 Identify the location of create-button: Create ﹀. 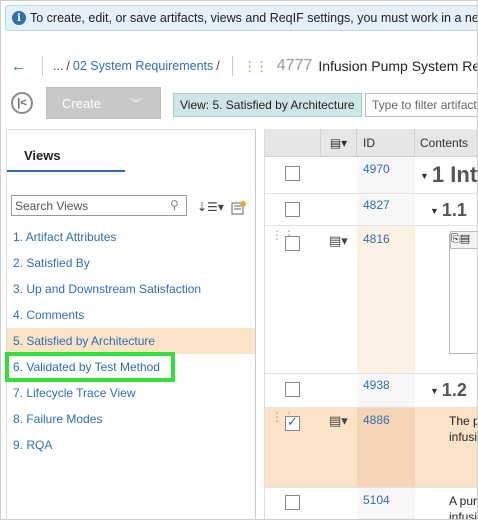
(103, 103).